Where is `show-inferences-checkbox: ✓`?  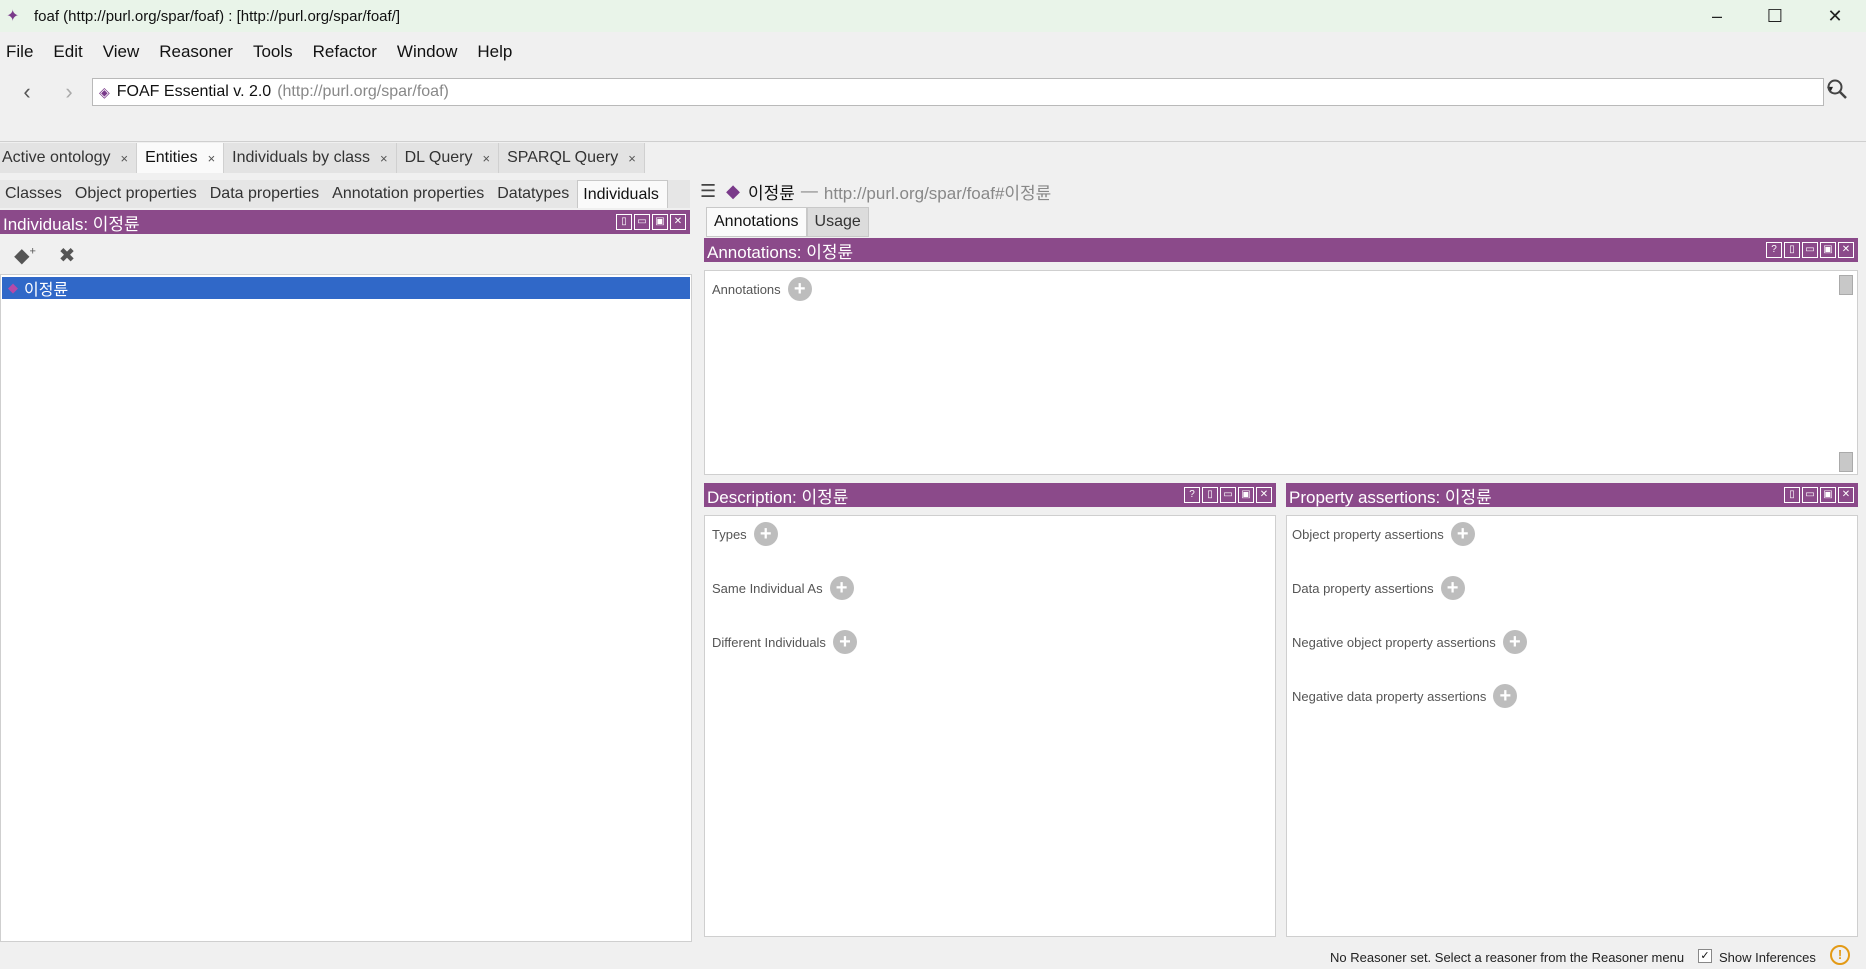 show-inferences-checkbox: ✓ is located at coordinates (1705, 956).